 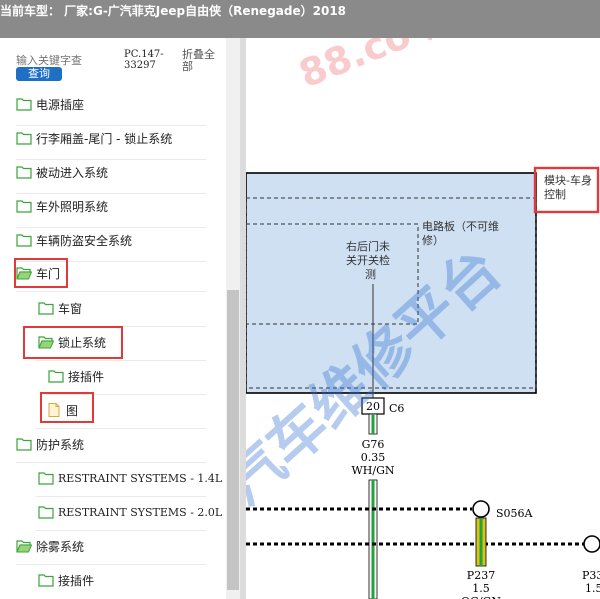 I want to click on watermark: 88.co 汽车维修平台, so click(x=446, y=67).